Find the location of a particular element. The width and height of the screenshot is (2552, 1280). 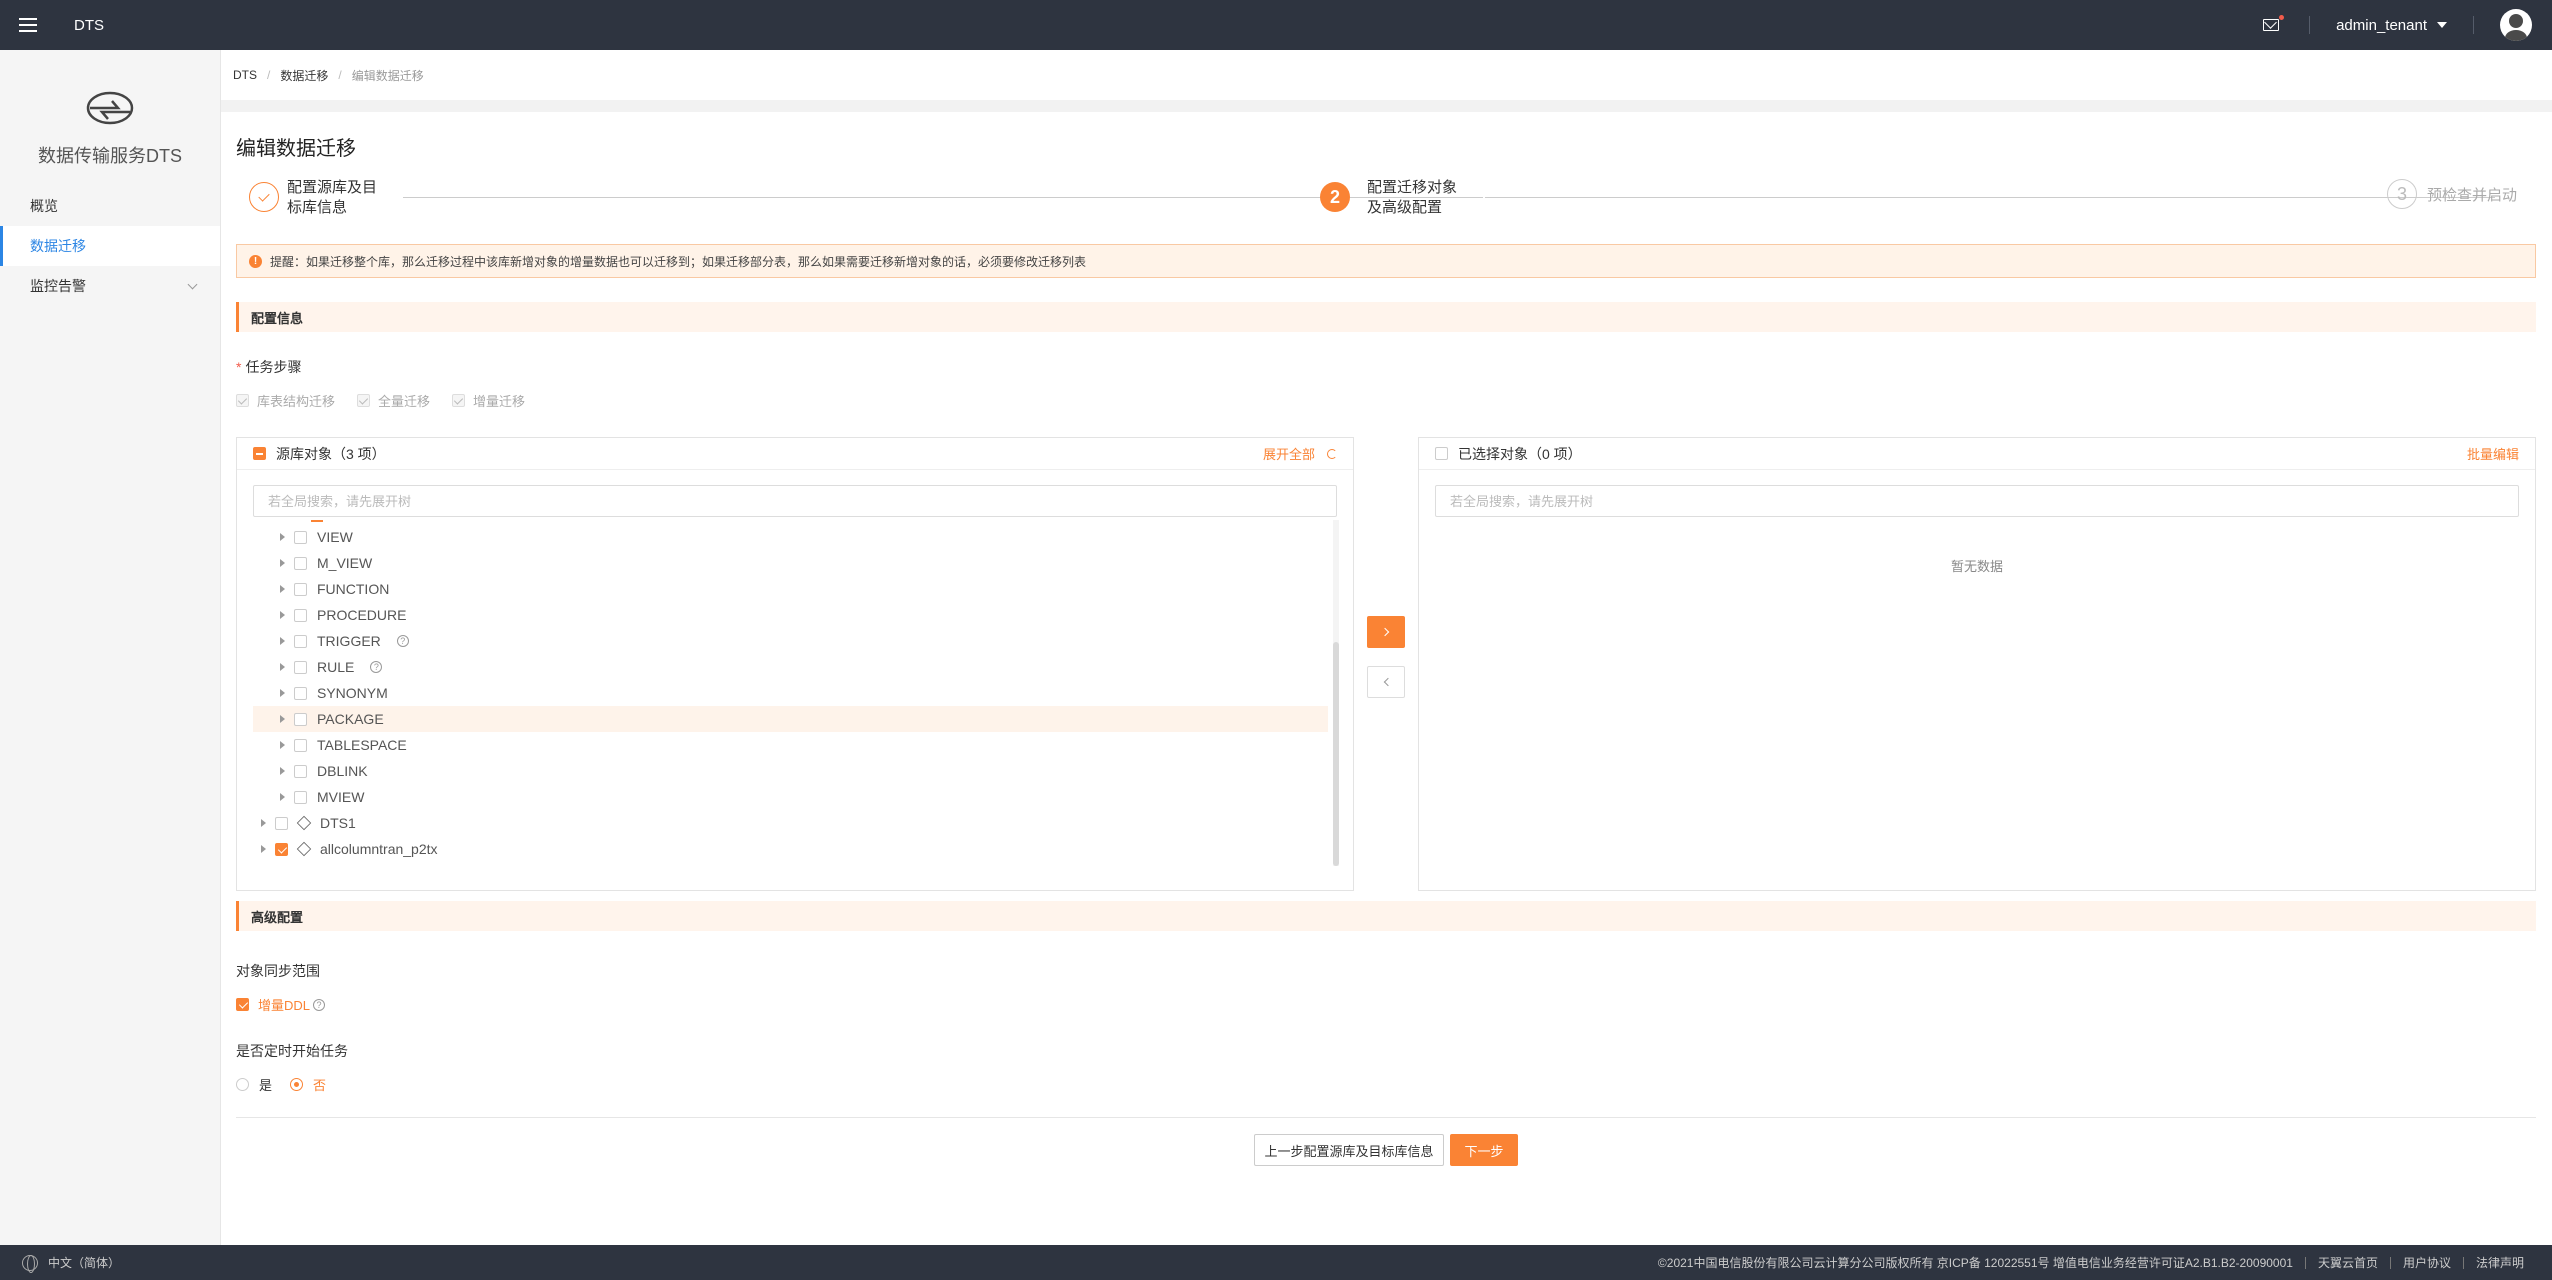

move-right-button is located at coordinates (1386, 632).